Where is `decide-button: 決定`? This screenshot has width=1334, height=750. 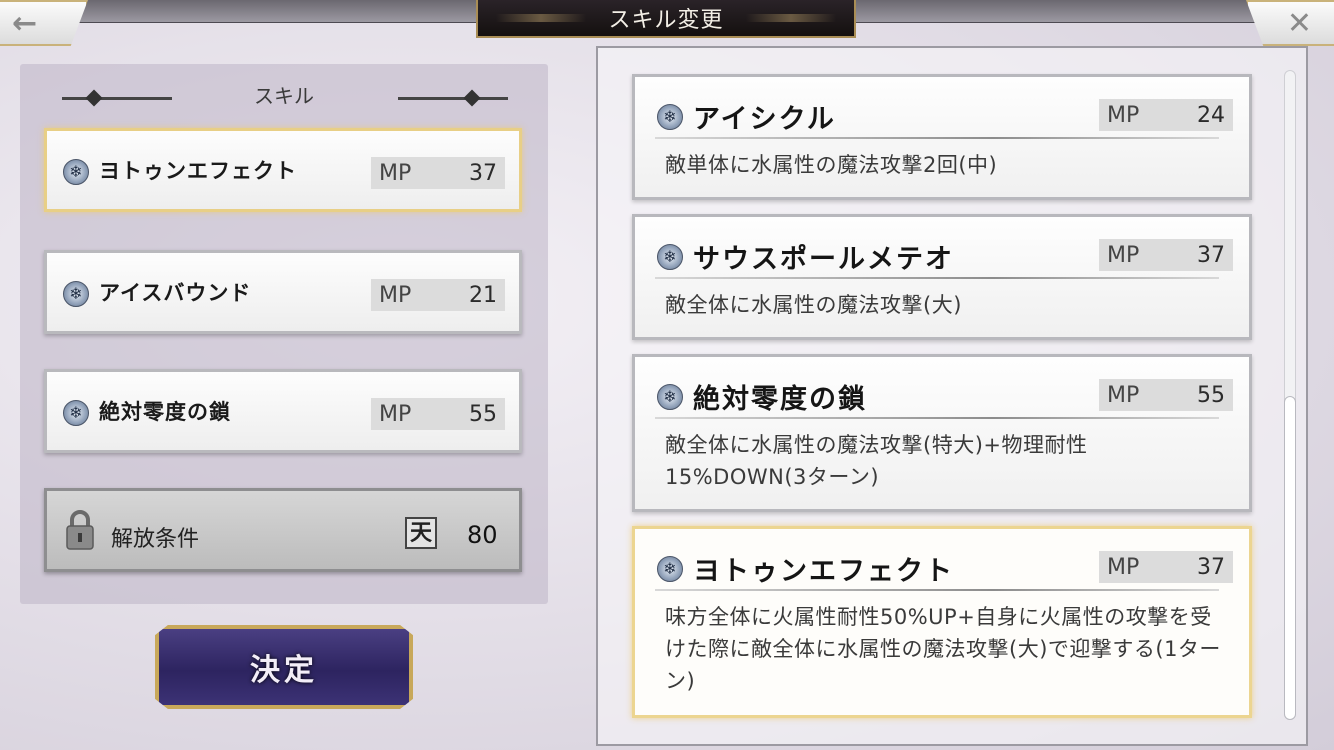 decide-button: 決定 is located at coordinates (284, 667).